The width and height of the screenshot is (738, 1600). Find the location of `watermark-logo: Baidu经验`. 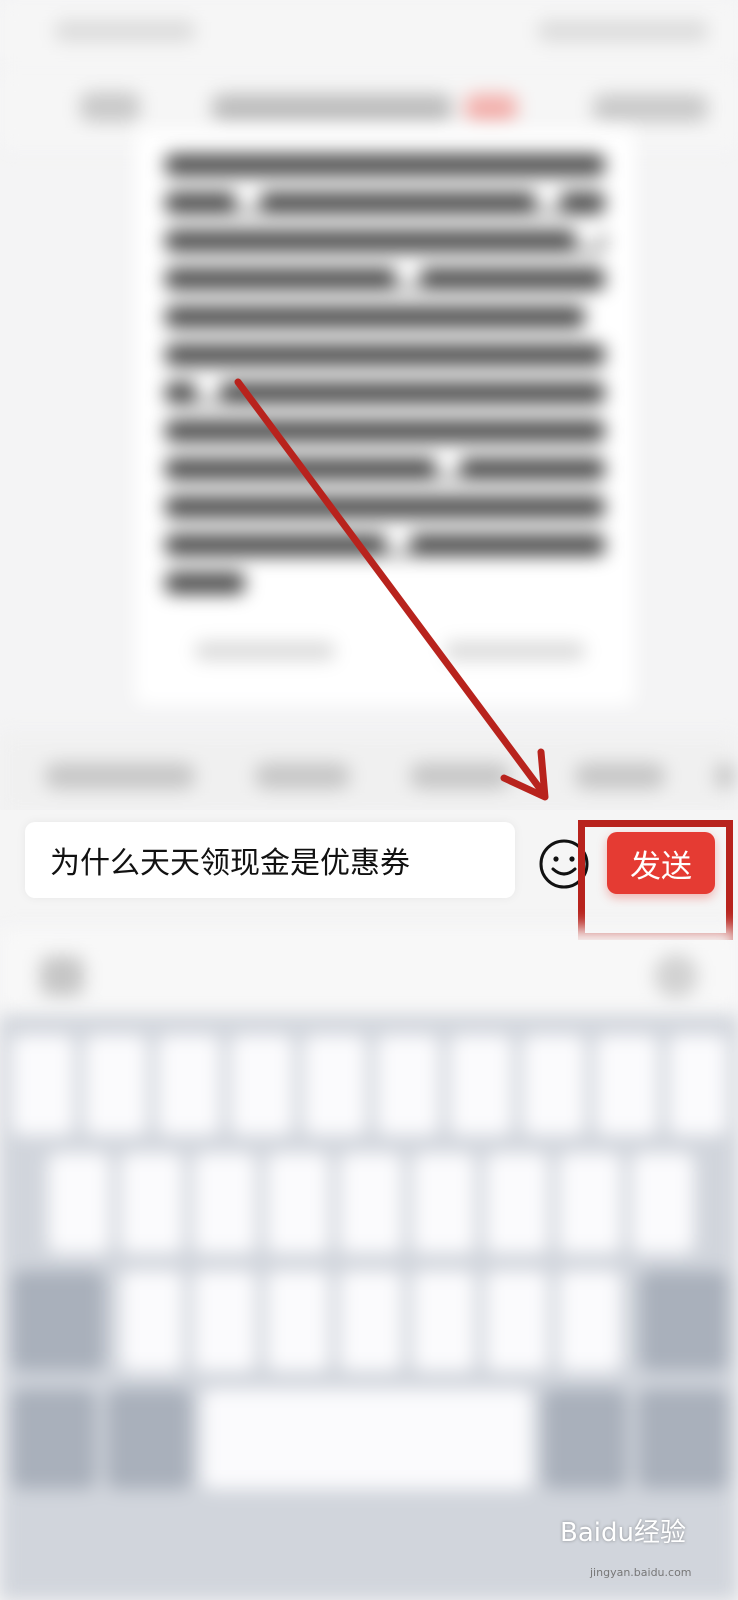

watermark-logo: Baidu经验 is located at coordinates (623, 1533).